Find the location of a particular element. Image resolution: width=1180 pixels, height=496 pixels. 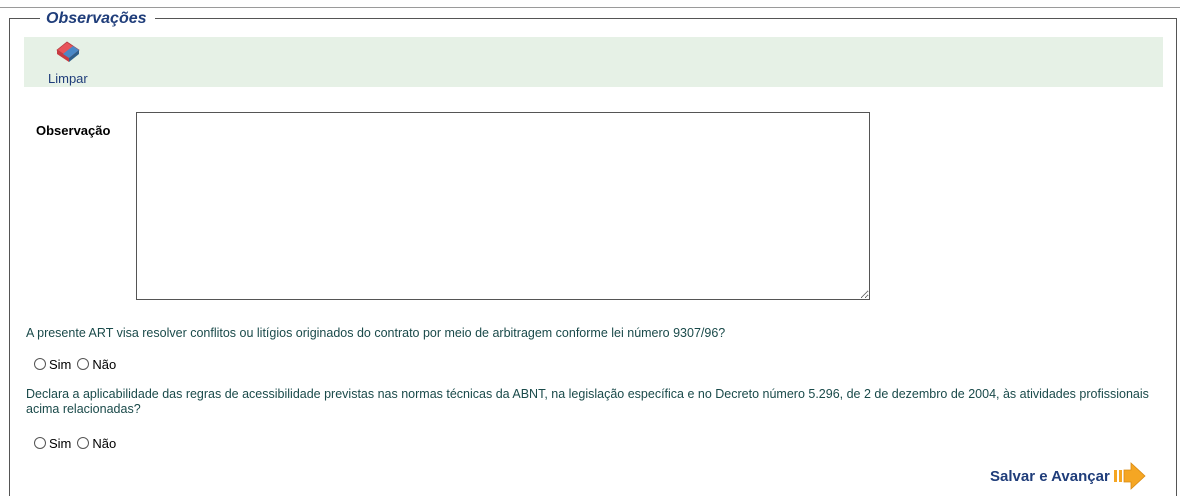

radio-group-arbitration: Sim Não is located at coordinates (78, 364).